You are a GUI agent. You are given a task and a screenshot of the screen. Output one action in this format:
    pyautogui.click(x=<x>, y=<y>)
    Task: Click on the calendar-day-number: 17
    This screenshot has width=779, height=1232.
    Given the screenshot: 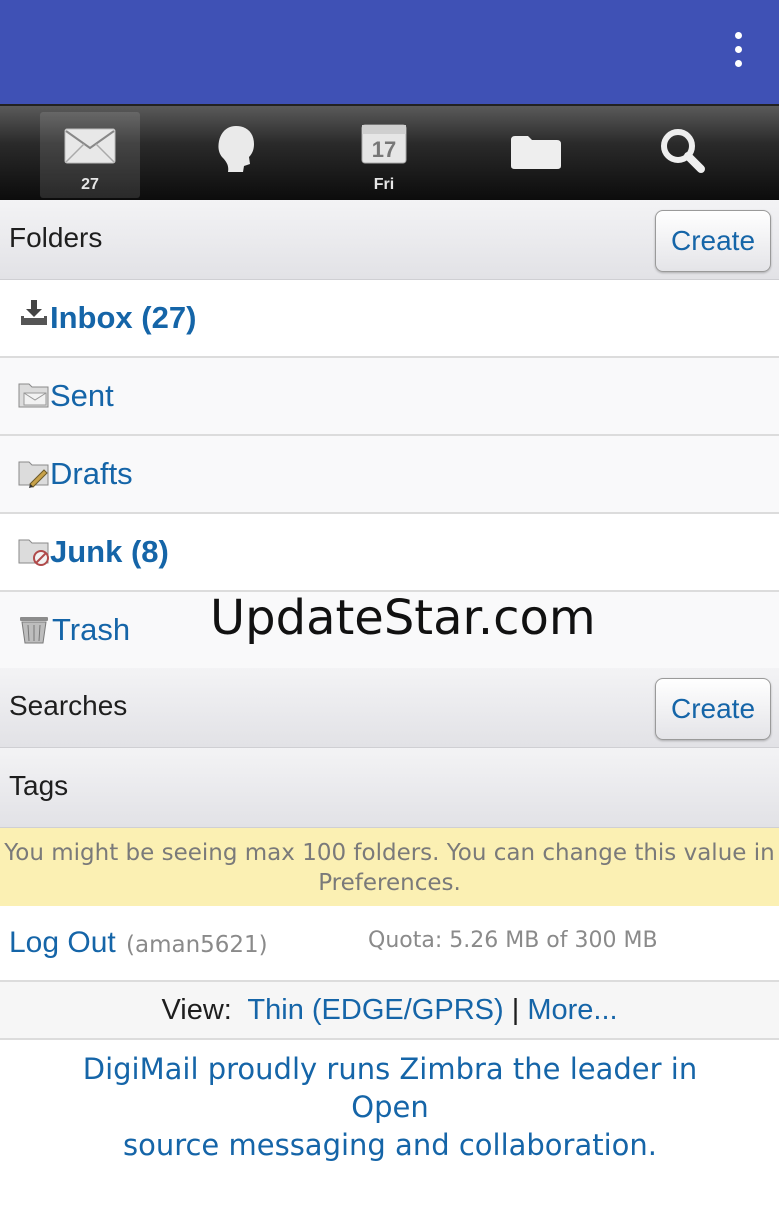 What is the action you would take?
    pyautogui.click(x=384, y=149)
    